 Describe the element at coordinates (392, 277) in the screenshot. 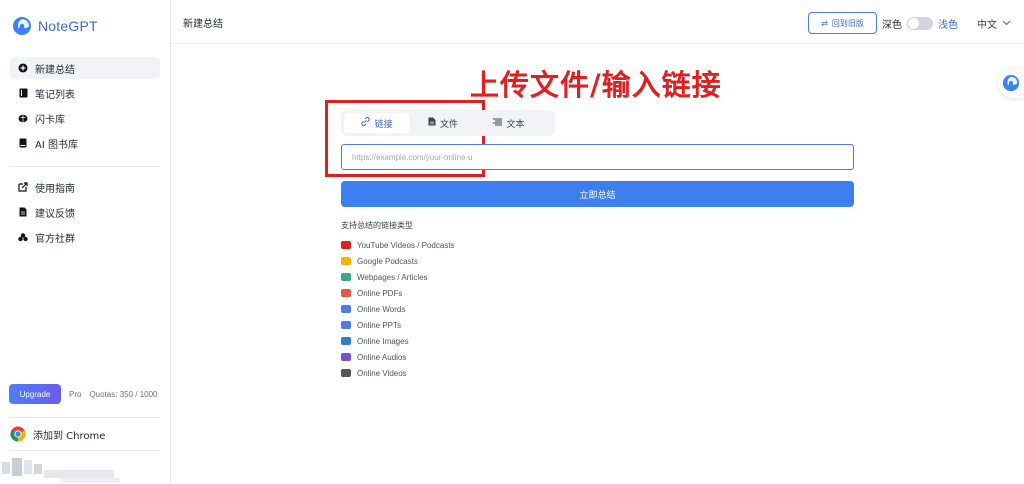

I see `list-item-label: Webpages / Articles` at that location.